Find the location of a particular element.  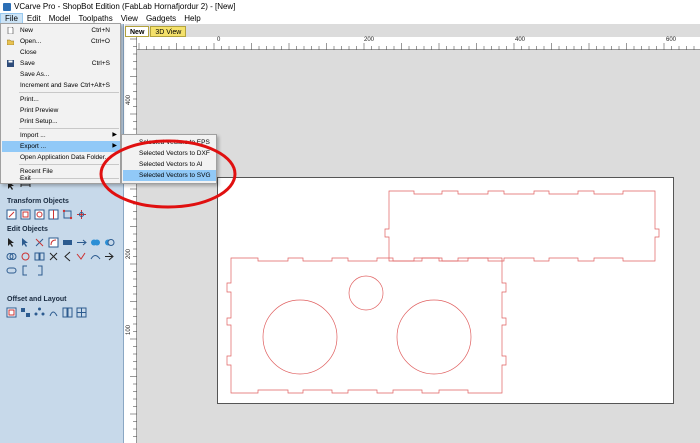

right-large-circle is located at coordinates (434, 337).